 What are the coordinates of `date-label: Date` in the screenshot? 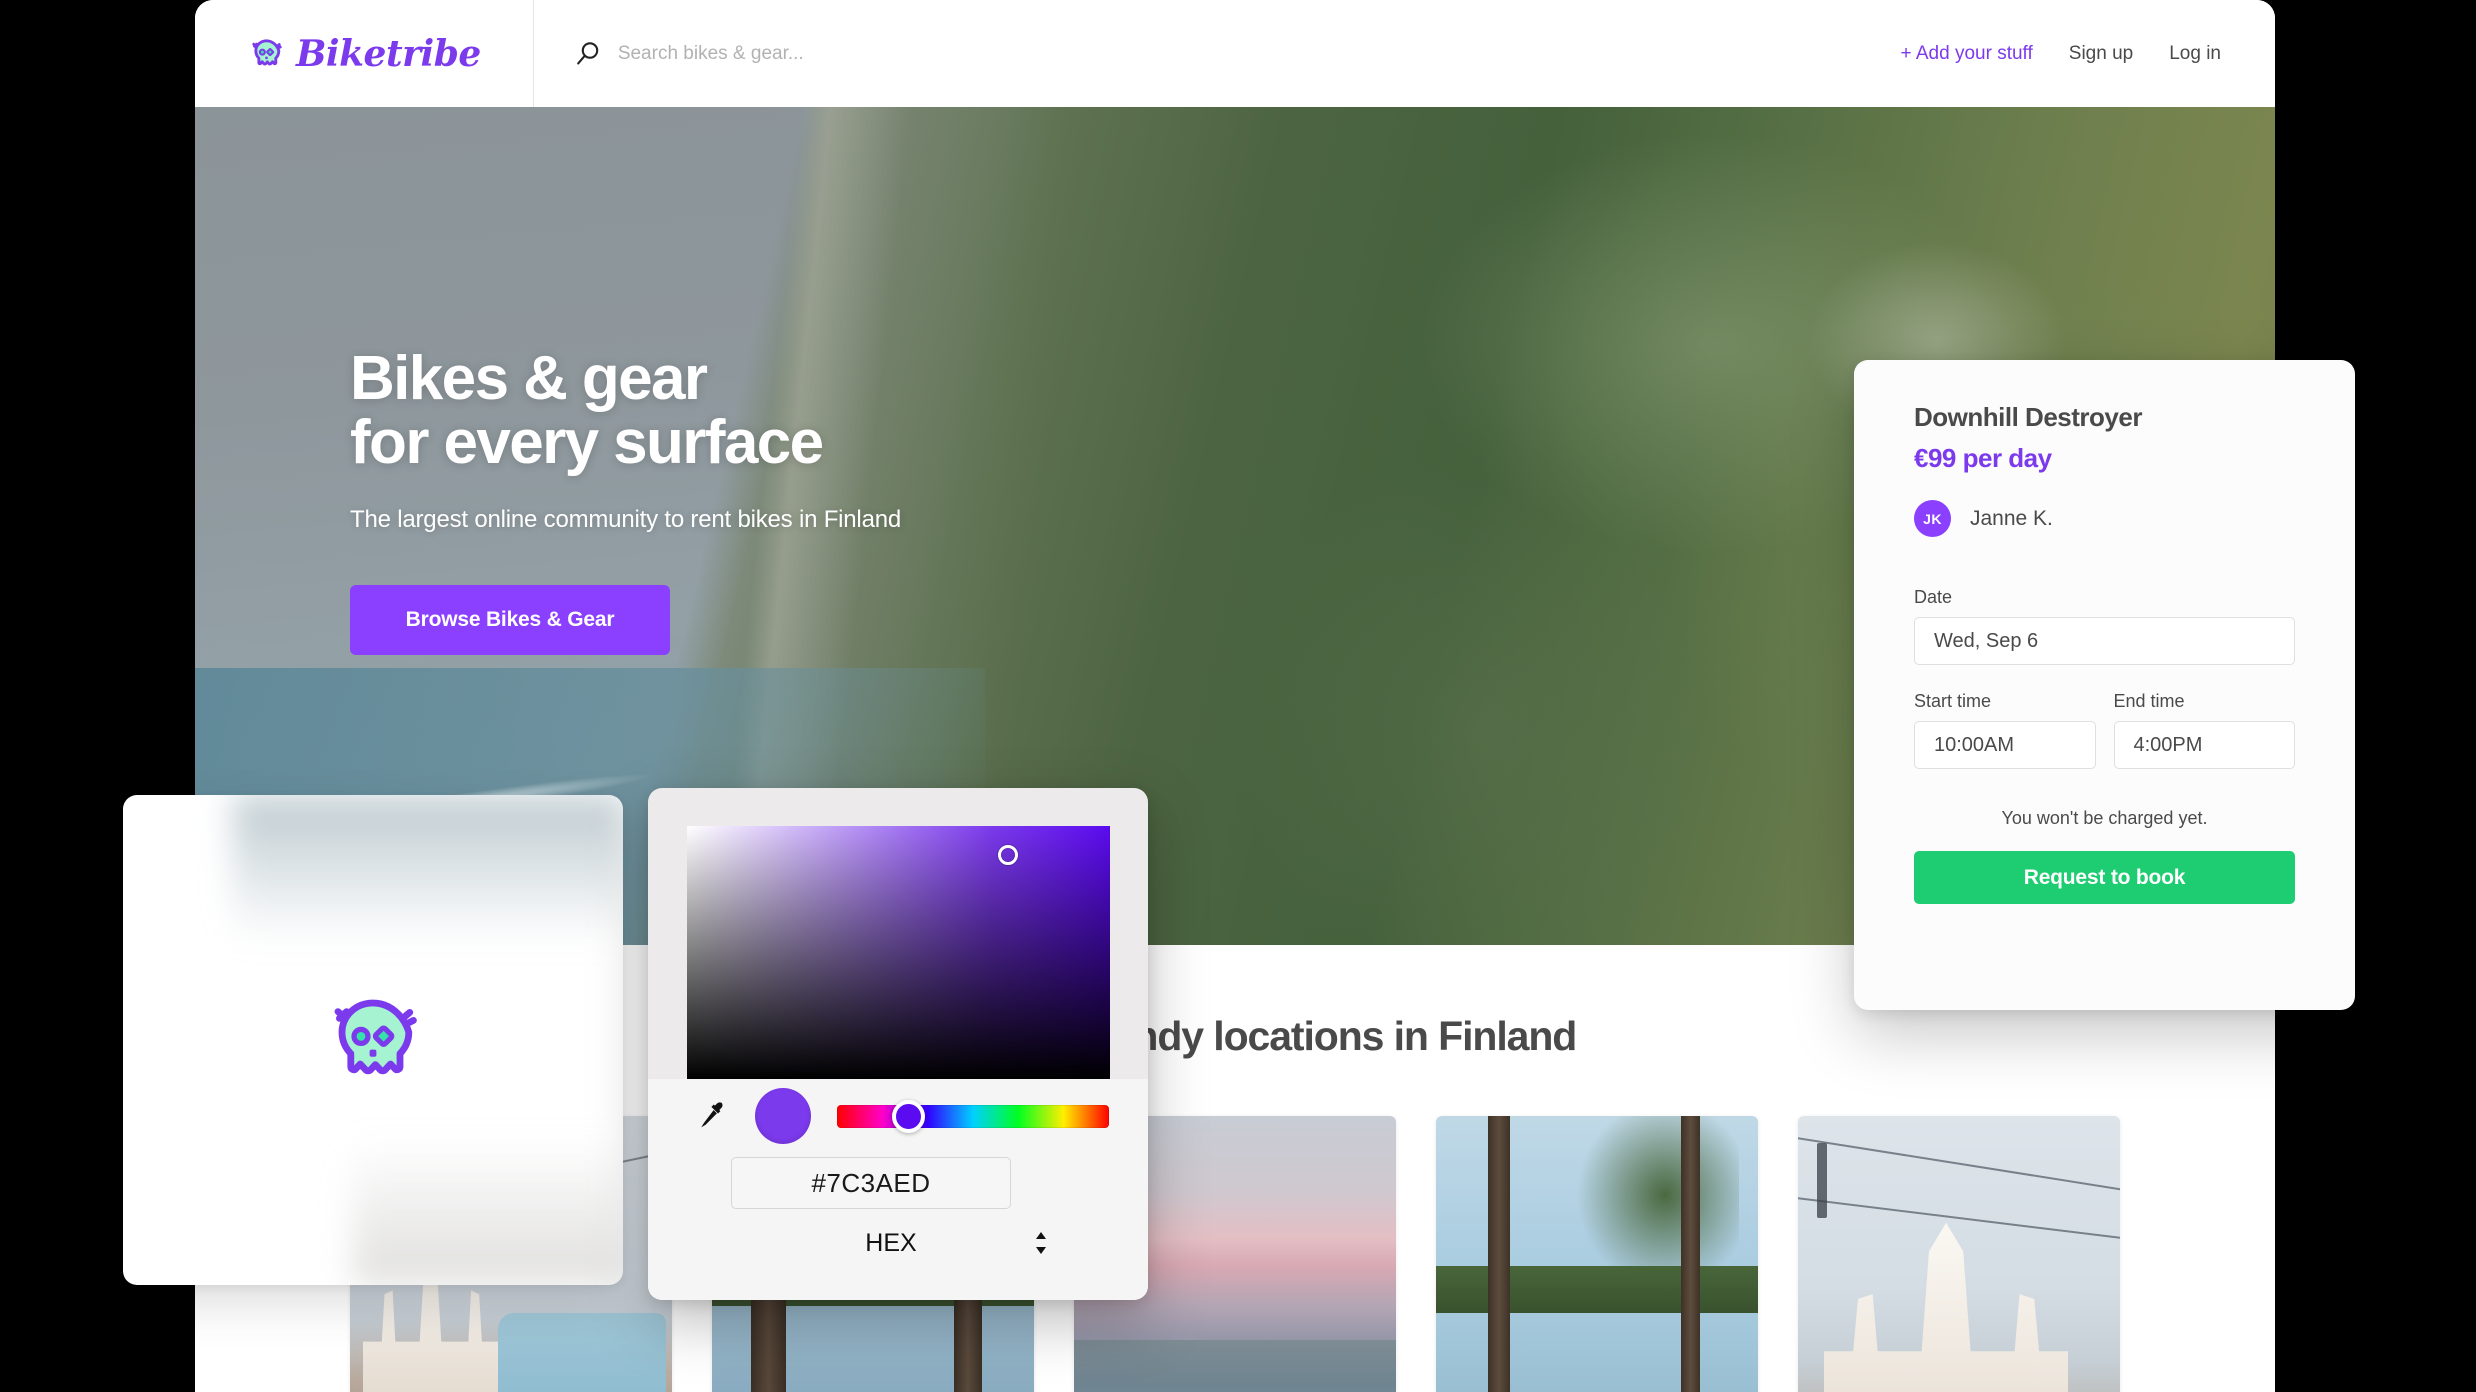 It's located at (1933, 597).